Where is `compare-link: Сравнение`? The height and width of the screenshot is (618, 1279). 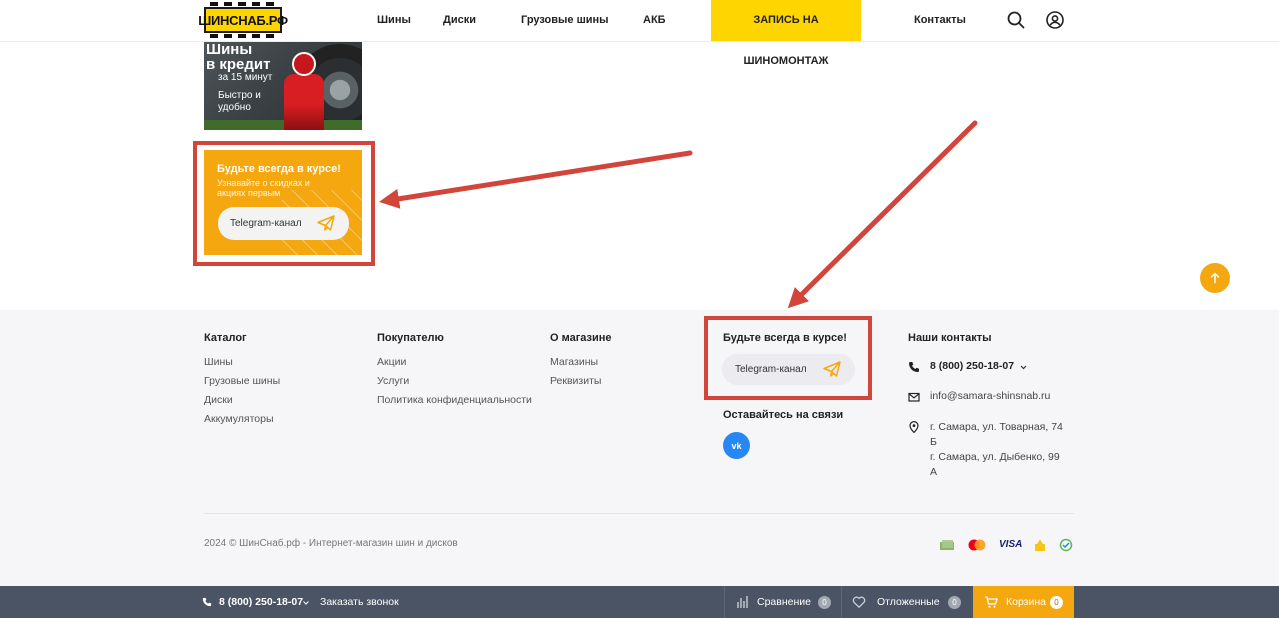 compare-link: Сравнение is located at coordinates (784, 602).